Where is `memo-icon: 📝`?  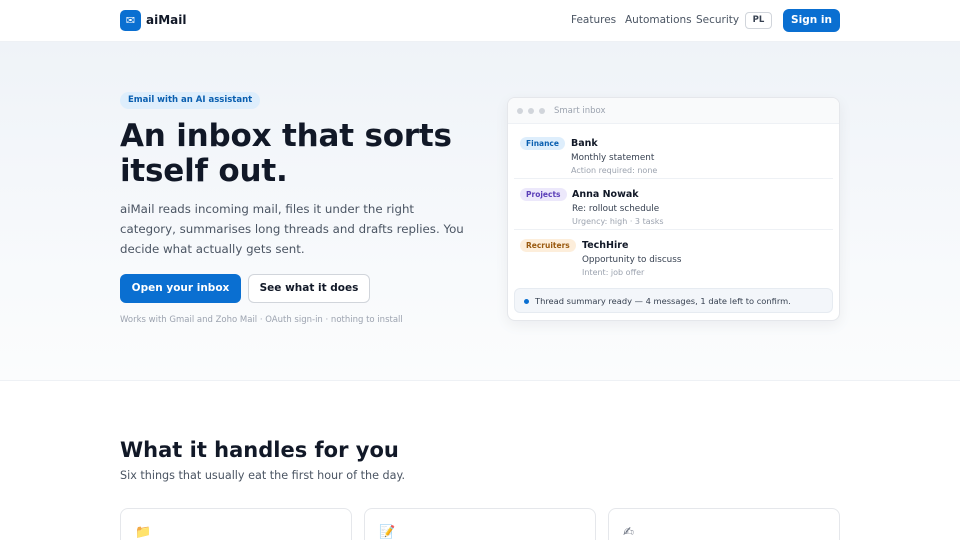 memo-icon: 📝 is located at coordinates (387, 532).